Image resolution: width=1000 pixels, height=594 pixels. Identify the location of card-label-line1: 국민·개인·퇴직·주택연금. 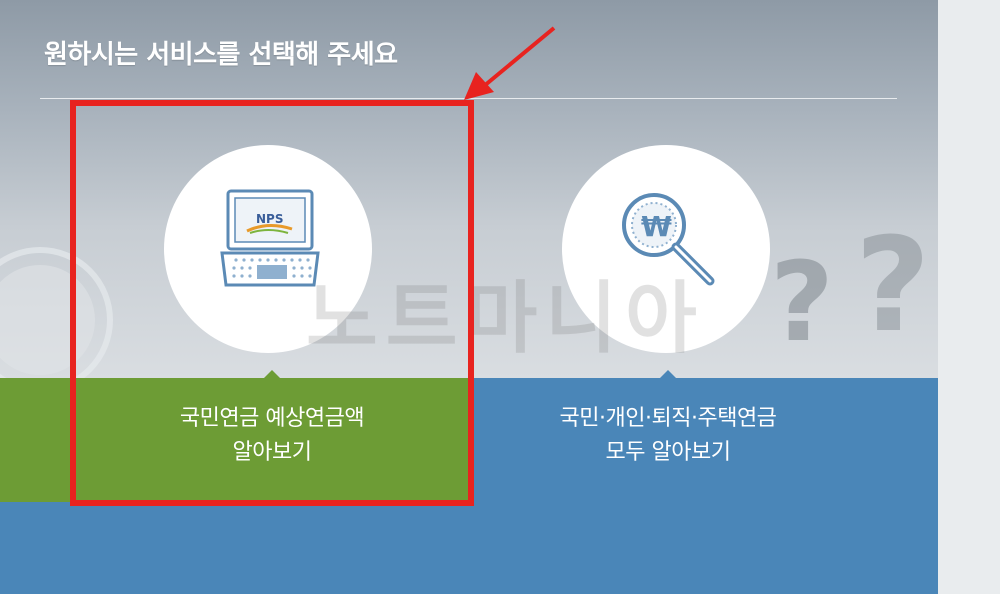
(668, 418).